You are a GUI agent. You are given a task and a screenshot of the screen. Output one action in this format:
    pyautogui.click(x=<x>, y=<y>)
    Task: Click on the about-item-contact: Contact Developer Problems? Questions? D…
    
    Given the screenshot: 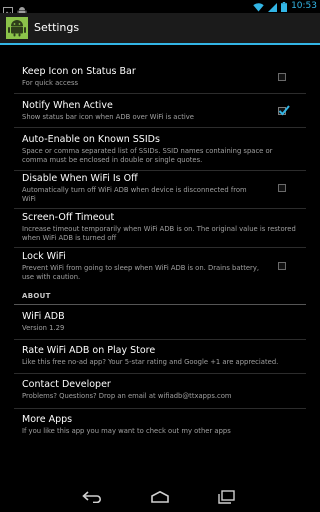 What is the action you would take?
    pyautogui.click(x=160, y=390)
    